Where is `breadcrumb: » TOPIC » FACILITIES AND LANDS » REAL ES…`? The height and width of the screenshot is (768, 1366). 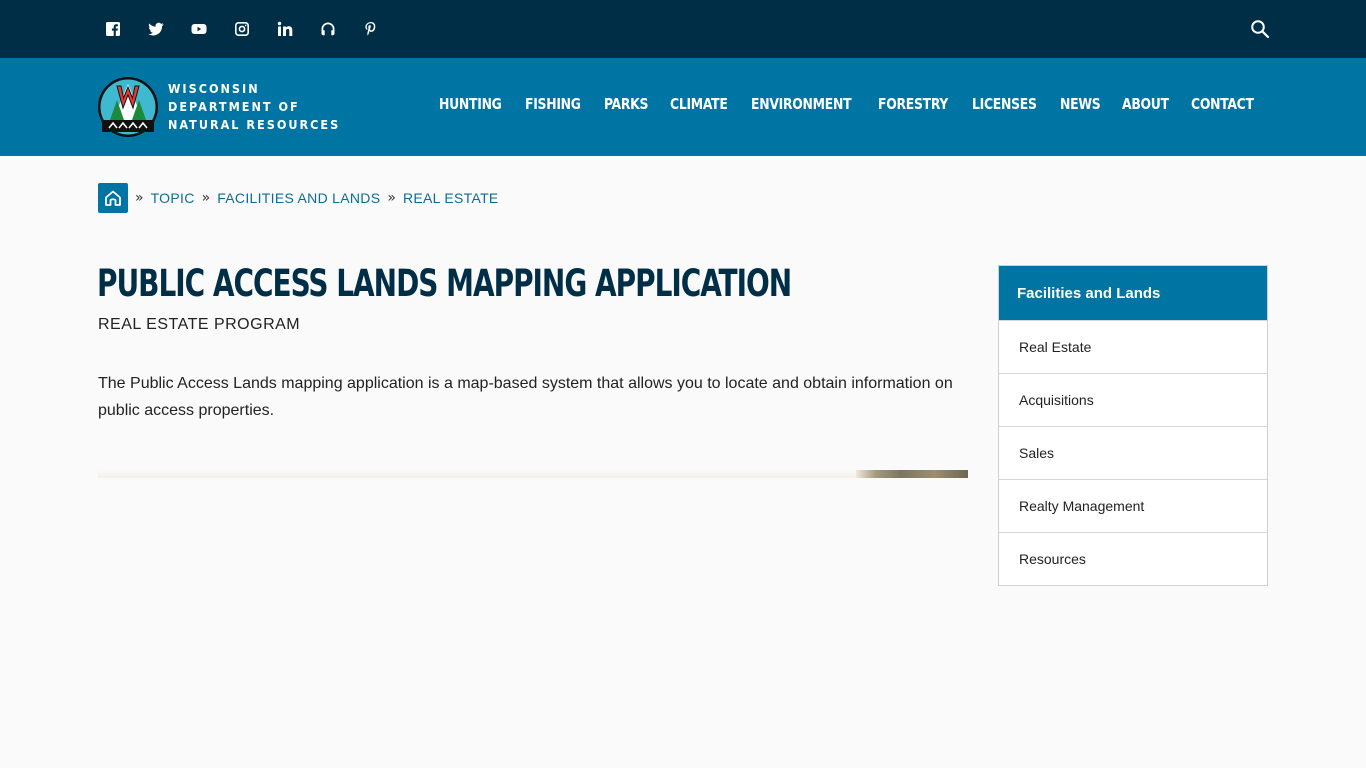
breadcrumb: » TOPIC » FACILITIES AND LANDS » REAL ES… is located at coordinates (298, 198).